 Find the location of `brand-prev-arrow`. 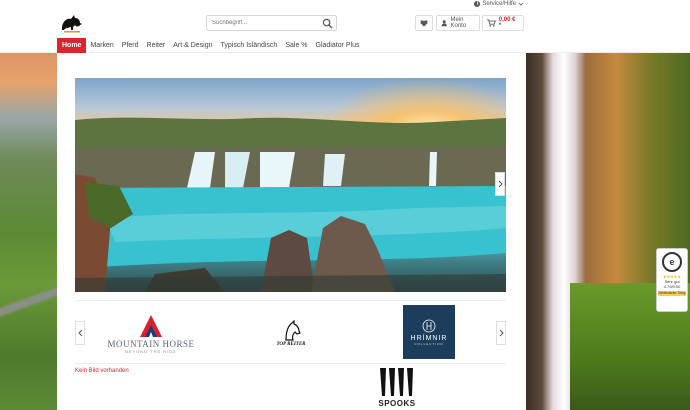

brand-prev-arrow is located at coordinates (80, 333).